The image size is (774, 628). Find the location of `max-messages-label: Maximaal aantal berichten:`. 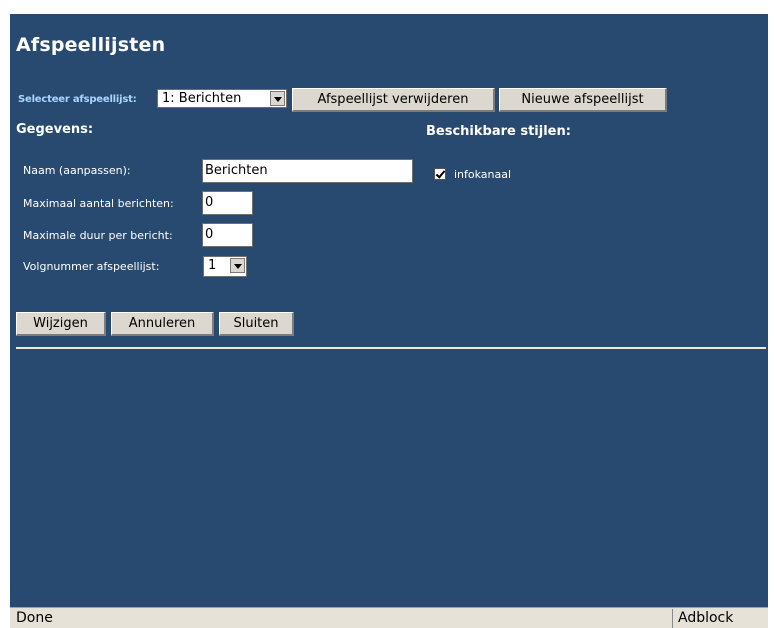

max-messages-label: Maximaal aantal berichten: is located at coordinates (98, 203).